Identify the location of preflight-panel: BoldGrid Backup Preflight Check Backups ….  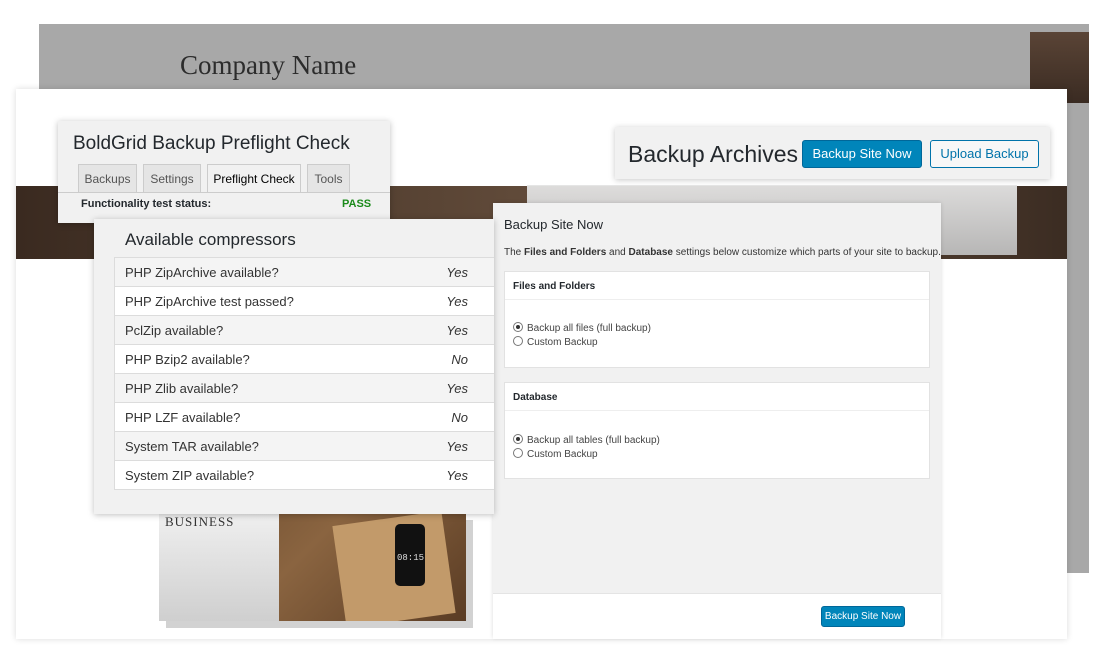
(224, 172).